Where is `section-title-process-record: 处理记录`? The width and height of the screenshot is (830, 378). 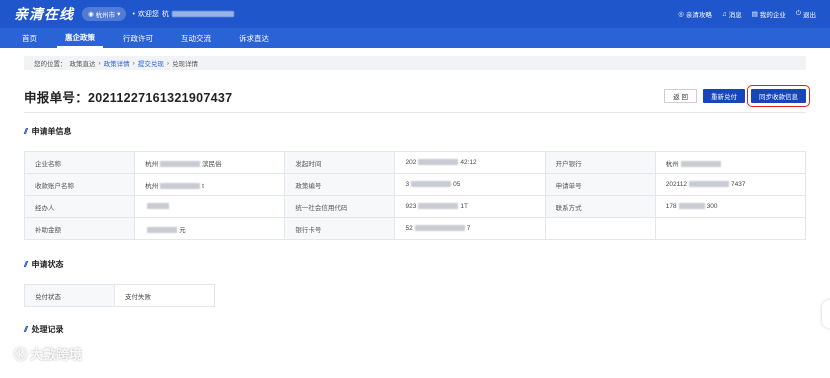 section-title-process-record: 处理记录 is located at coordinates (47, 329).